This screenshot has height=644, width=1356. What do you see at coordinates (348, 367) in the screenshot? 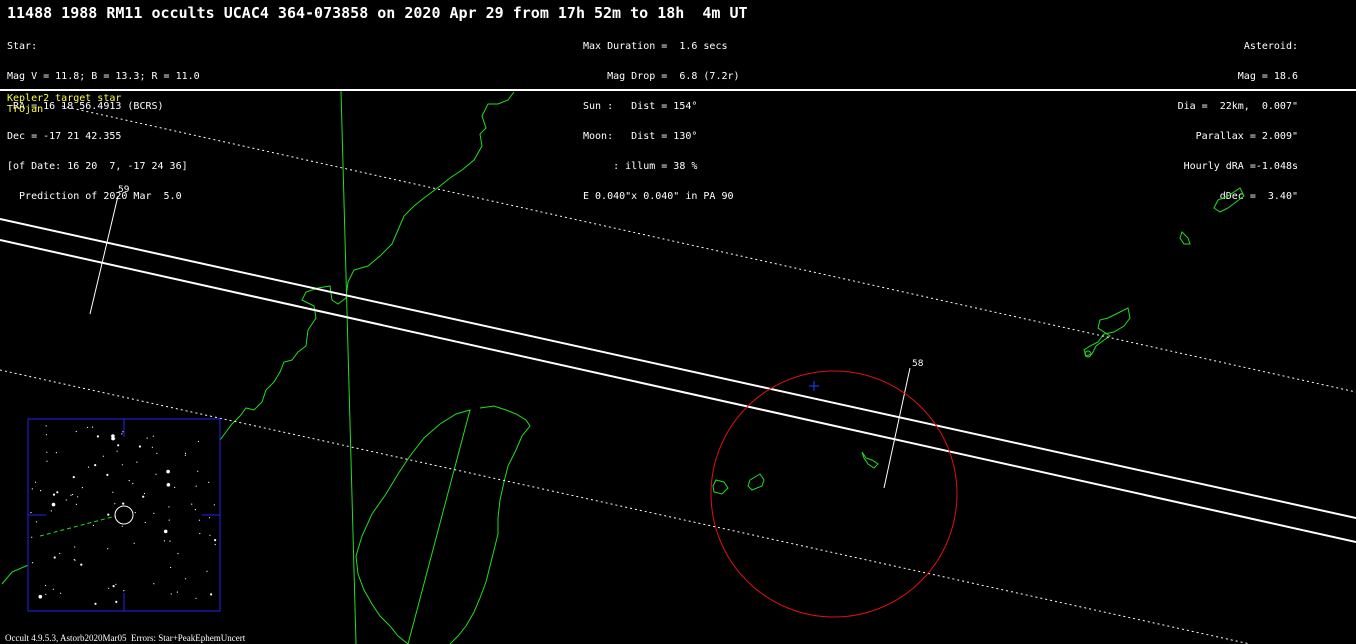
I see `meridian-line` at bounding box center [348, 367].